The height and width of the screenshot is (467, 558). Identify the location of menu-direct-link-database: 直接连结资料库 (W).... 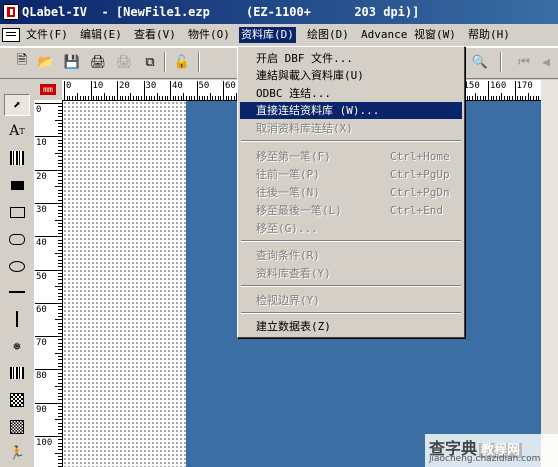
(351, 110).